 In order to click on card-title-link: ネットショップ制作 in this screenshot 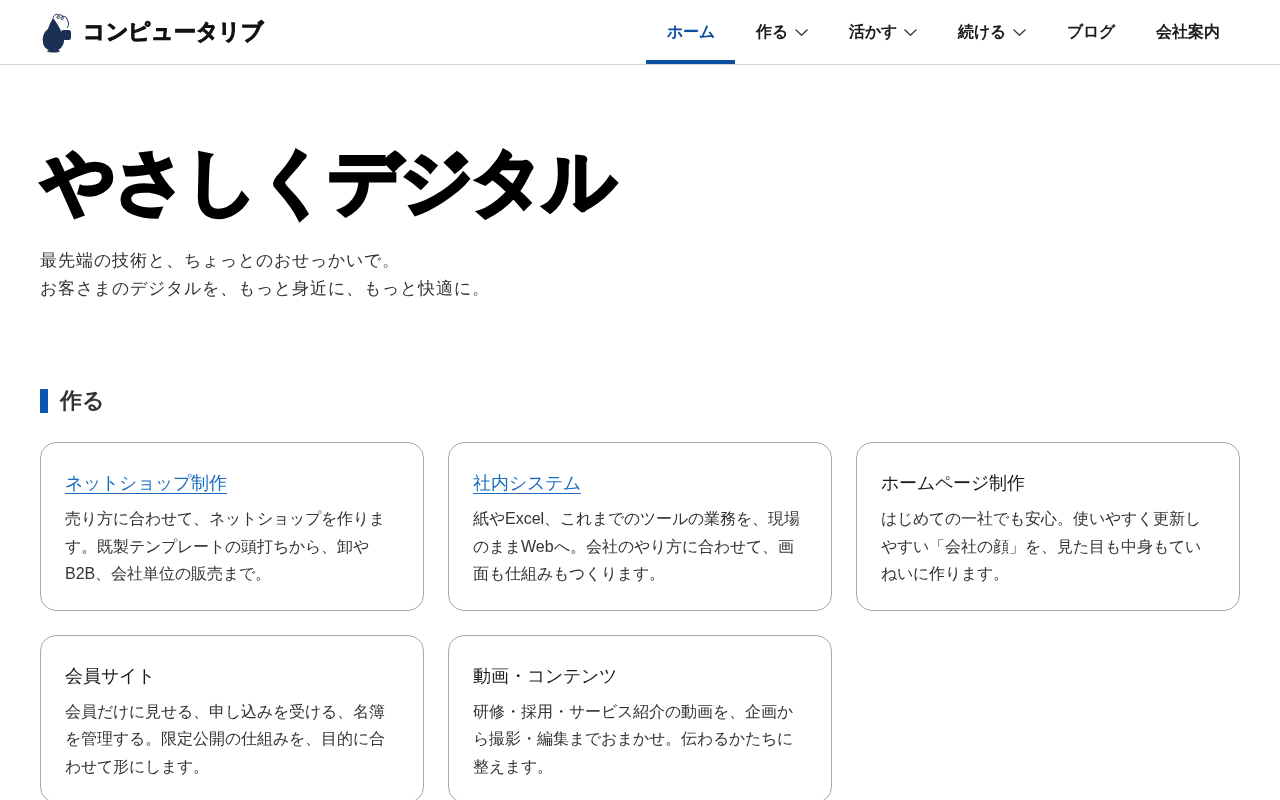, I will do `click(146, 483)`.